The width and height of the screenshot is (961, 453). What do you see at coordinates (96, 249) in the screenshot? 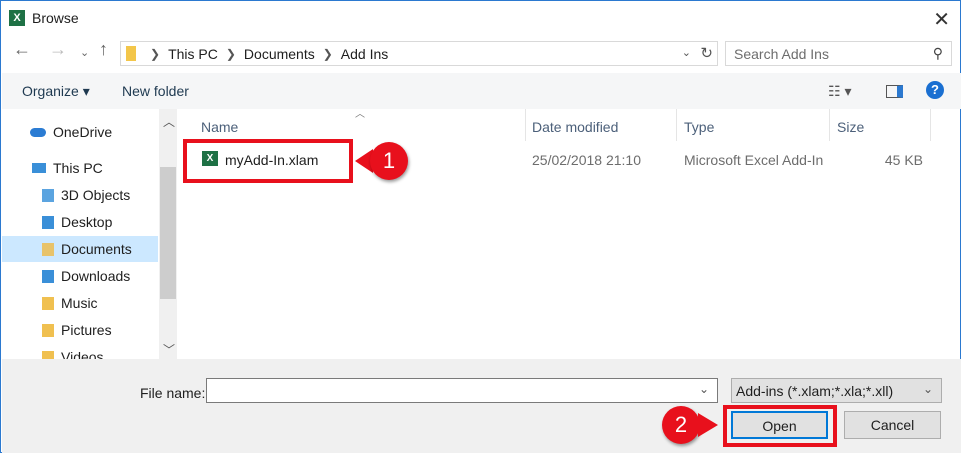
I see `sidebar-item-label: Documents` at bounding box center [96, 249].